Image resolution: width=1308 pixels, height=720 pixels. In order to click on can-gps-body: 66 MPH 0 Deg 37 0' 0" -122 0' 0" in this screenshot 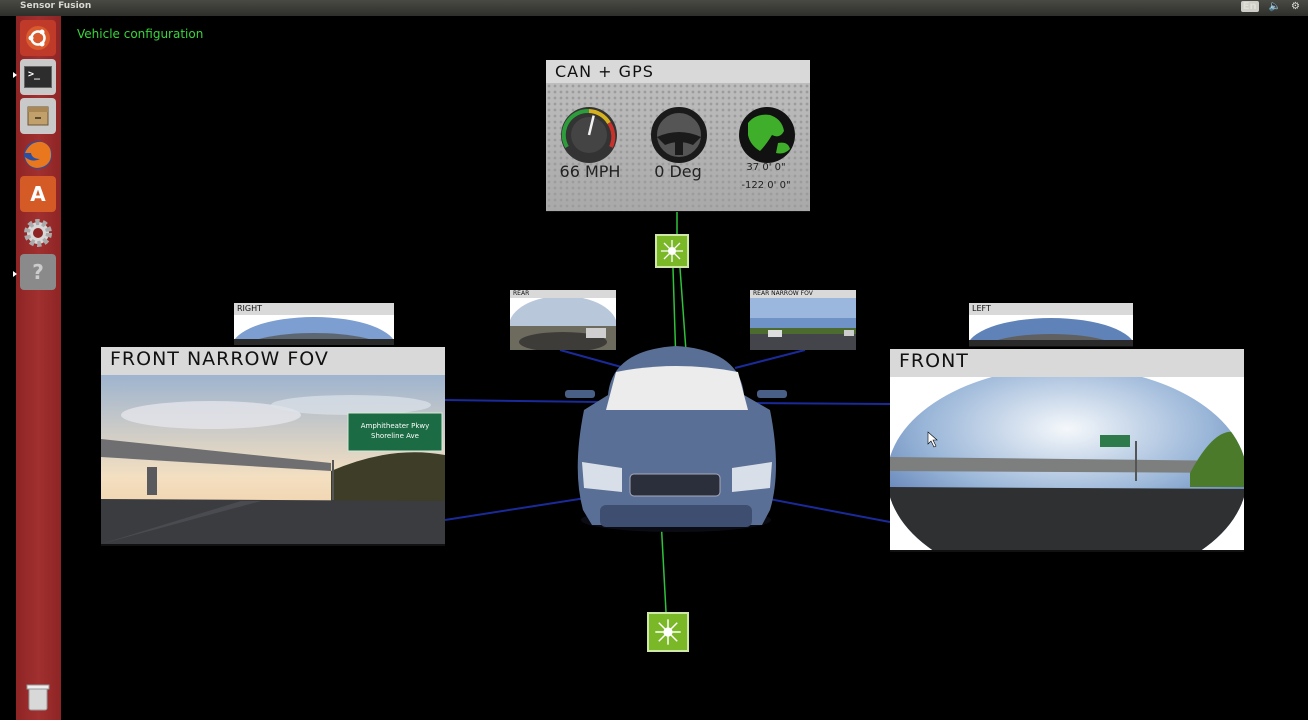, I will do `click(678, 147)`.